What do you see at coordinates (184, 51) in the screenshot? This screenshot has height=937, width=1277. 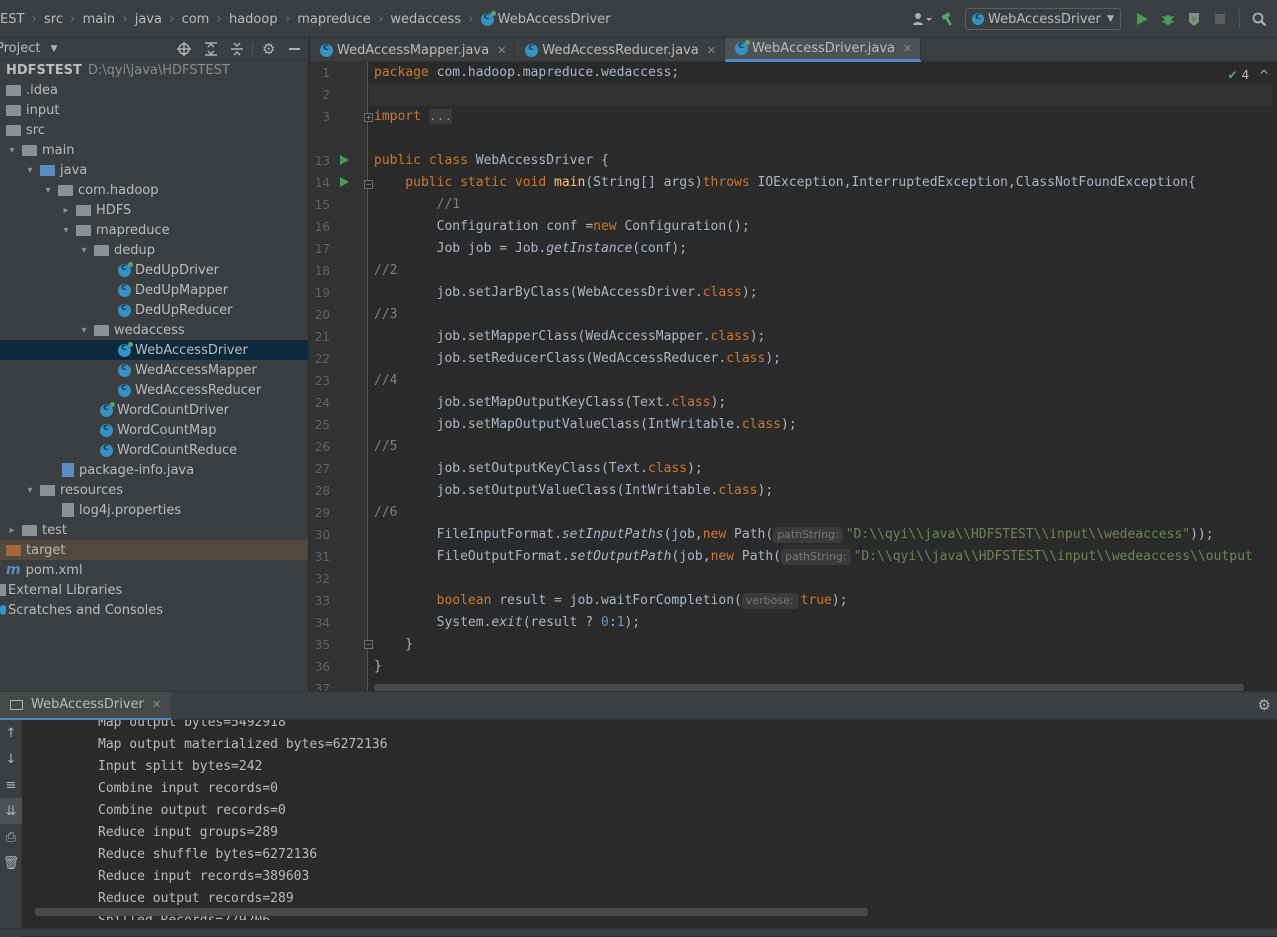 I see `locate-icon` at bounding box center [184, 51].